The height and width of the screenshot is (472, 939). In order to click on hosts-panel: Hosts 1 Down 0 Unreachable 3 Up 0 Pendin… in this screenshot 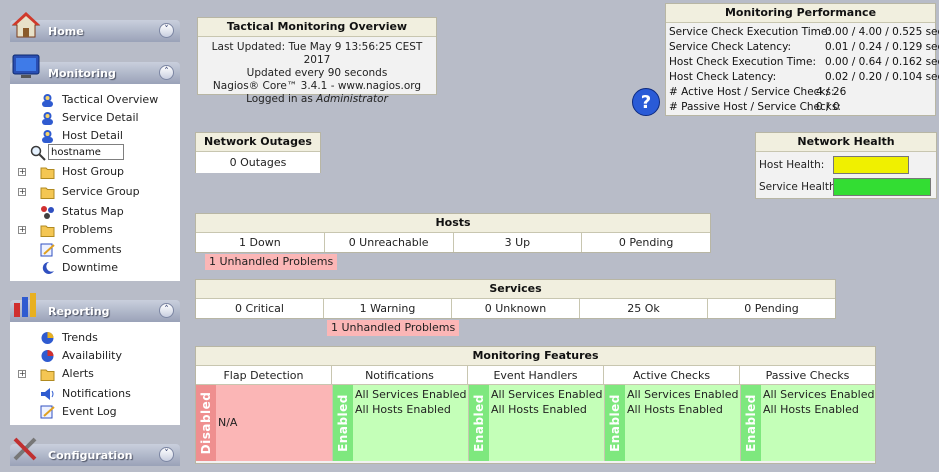, I will do `click(453, 233)`.